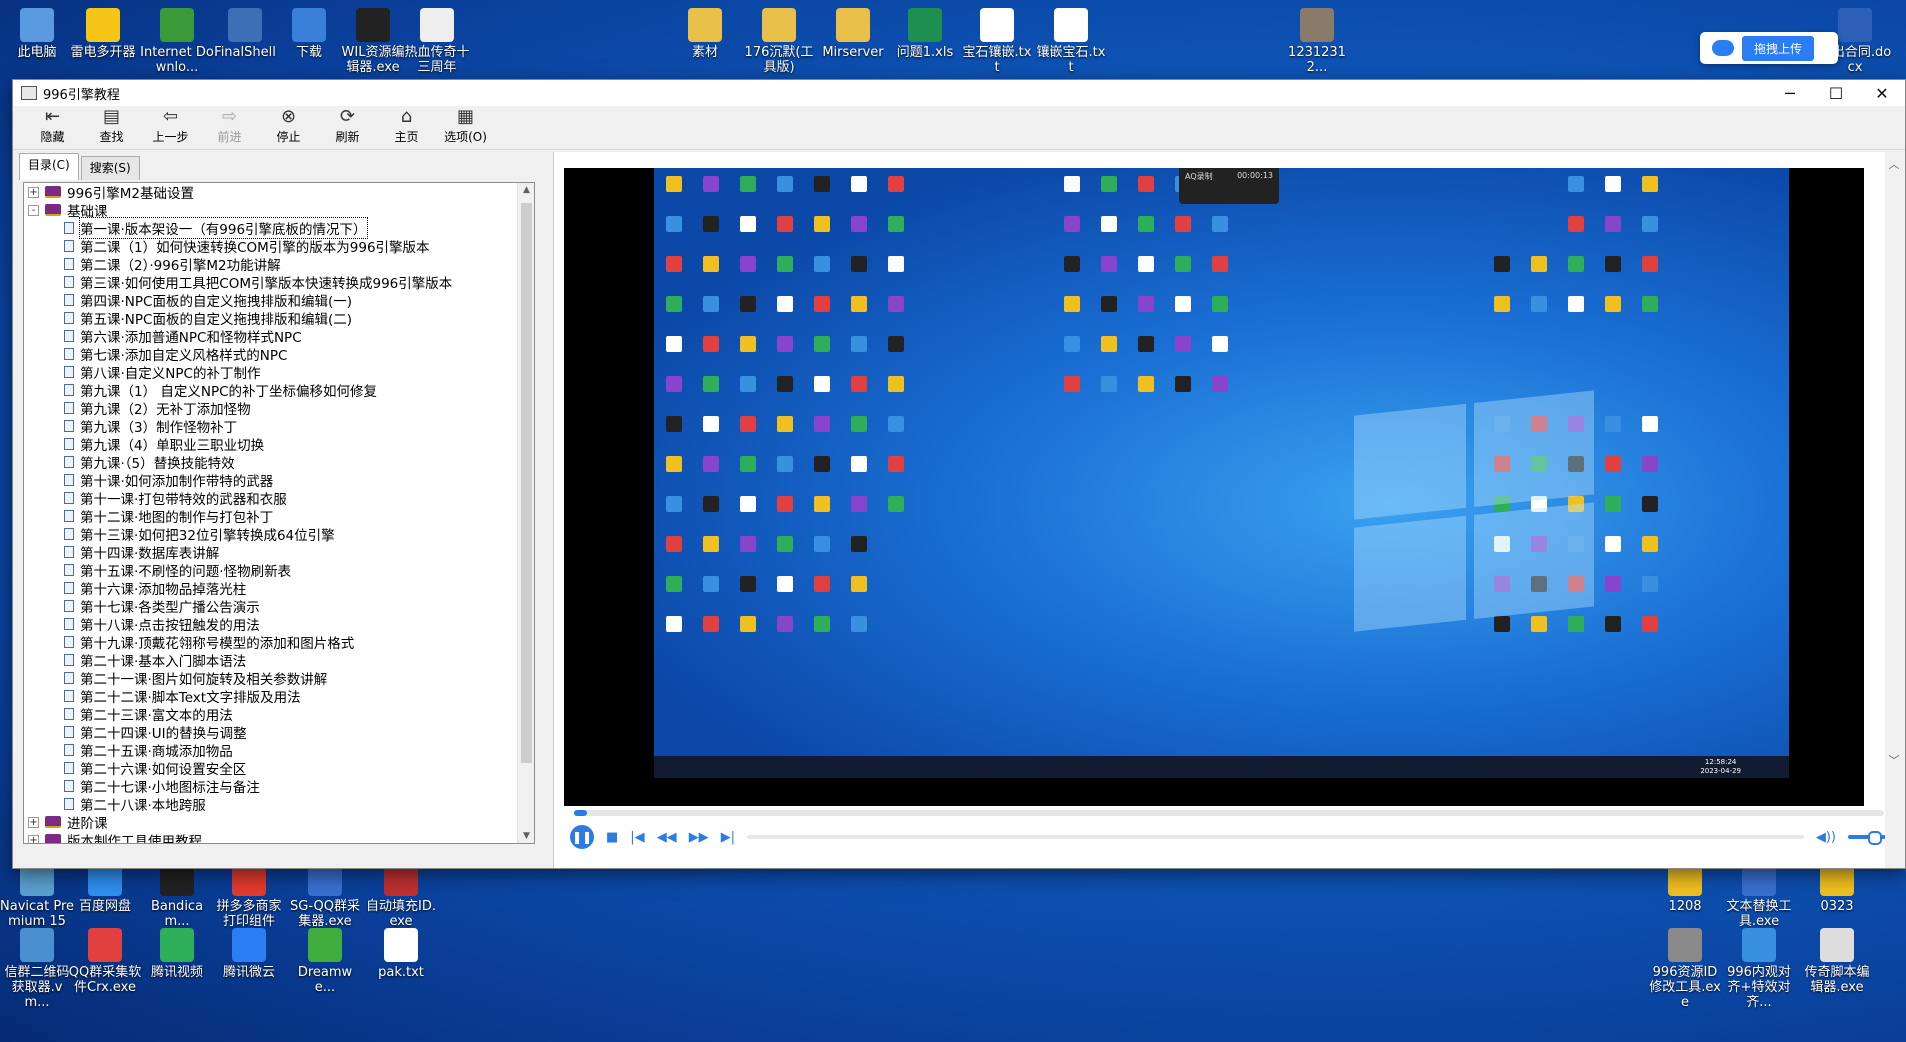  Describe the element at coordinates (103, 34) in the screenshot. I see `desktop-top-icon-1: 雷电多开器` at that location.